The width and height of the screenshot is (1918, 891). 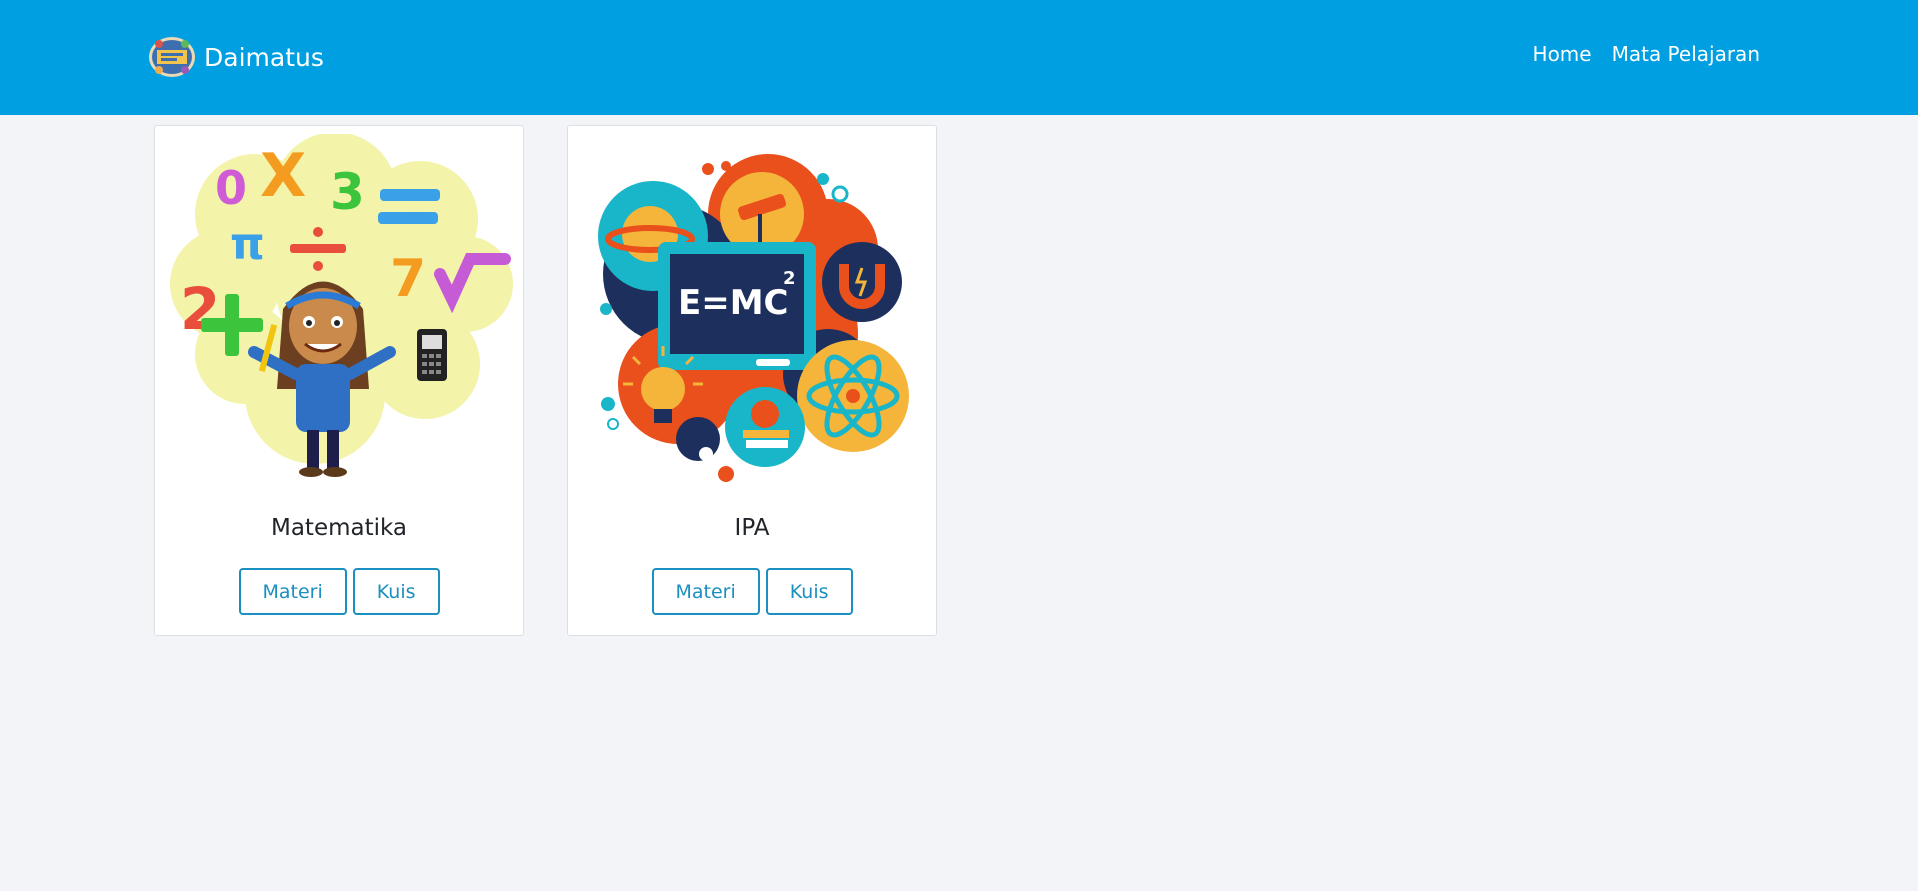 I want to click on subject-card-ipa: E=MC 2 IPA Materi Kuis, so click(x=752, y=380).